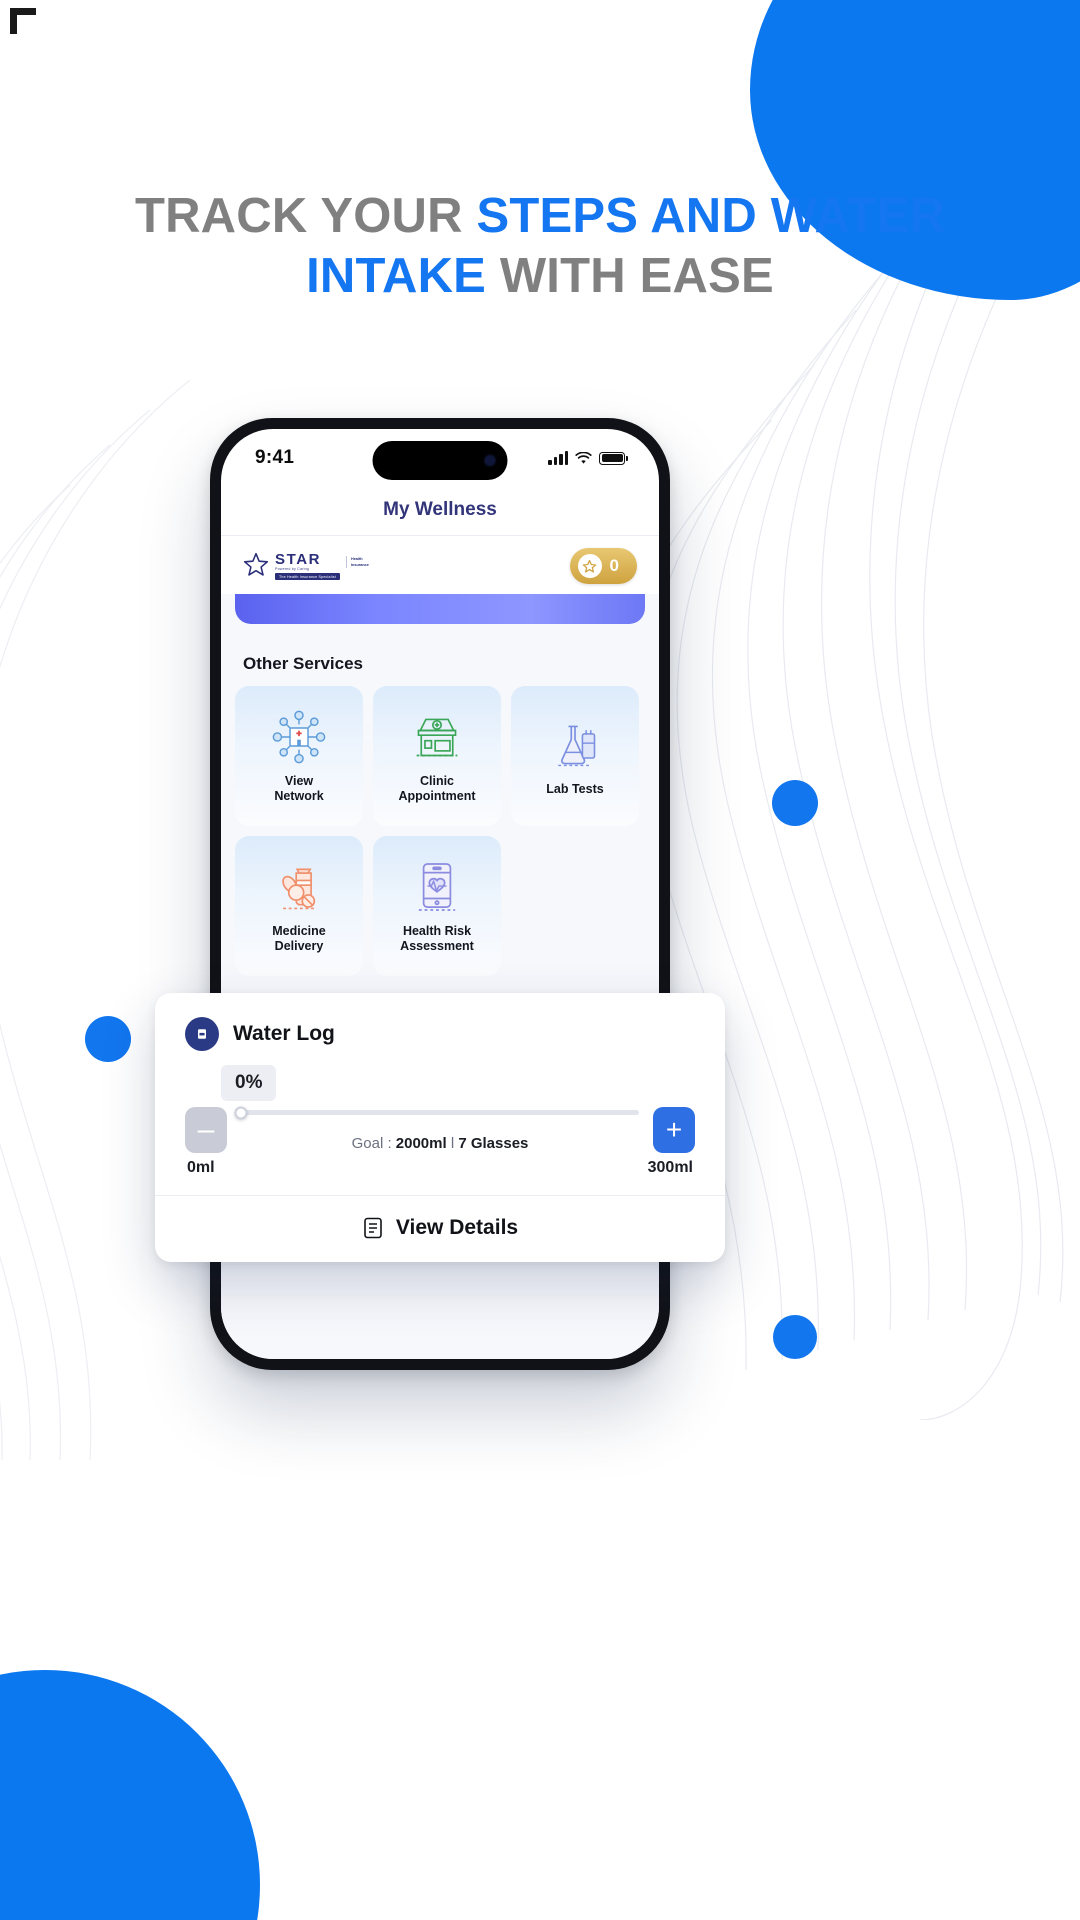 The width and height of the screenshot is (1080, 1920). Describe the element at coordinates (575, 788) in the screenshot. I see `service-tile-label: Lab Tests` at that location.